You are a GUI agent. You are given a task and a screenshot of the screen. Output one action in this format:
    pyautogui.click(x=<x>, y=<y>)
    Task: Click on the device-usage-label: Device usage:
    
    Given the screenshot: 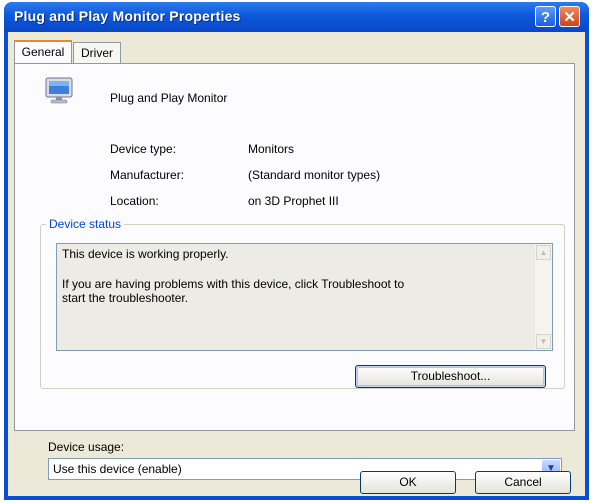 What is the action you would take?
    pyautogui.click(x=86, y=447)
    